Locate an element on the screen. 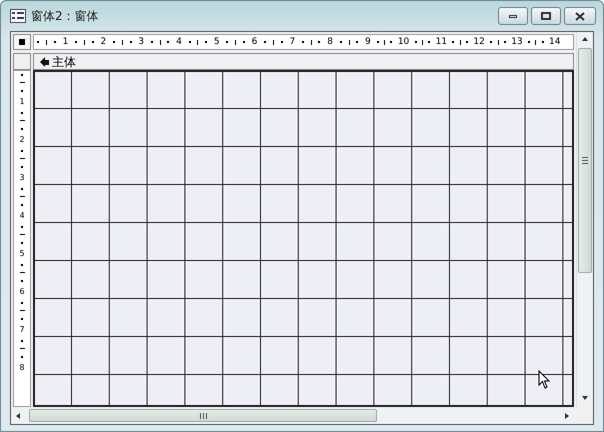  ruler-number: 13 is located at coordinates (517, 42).